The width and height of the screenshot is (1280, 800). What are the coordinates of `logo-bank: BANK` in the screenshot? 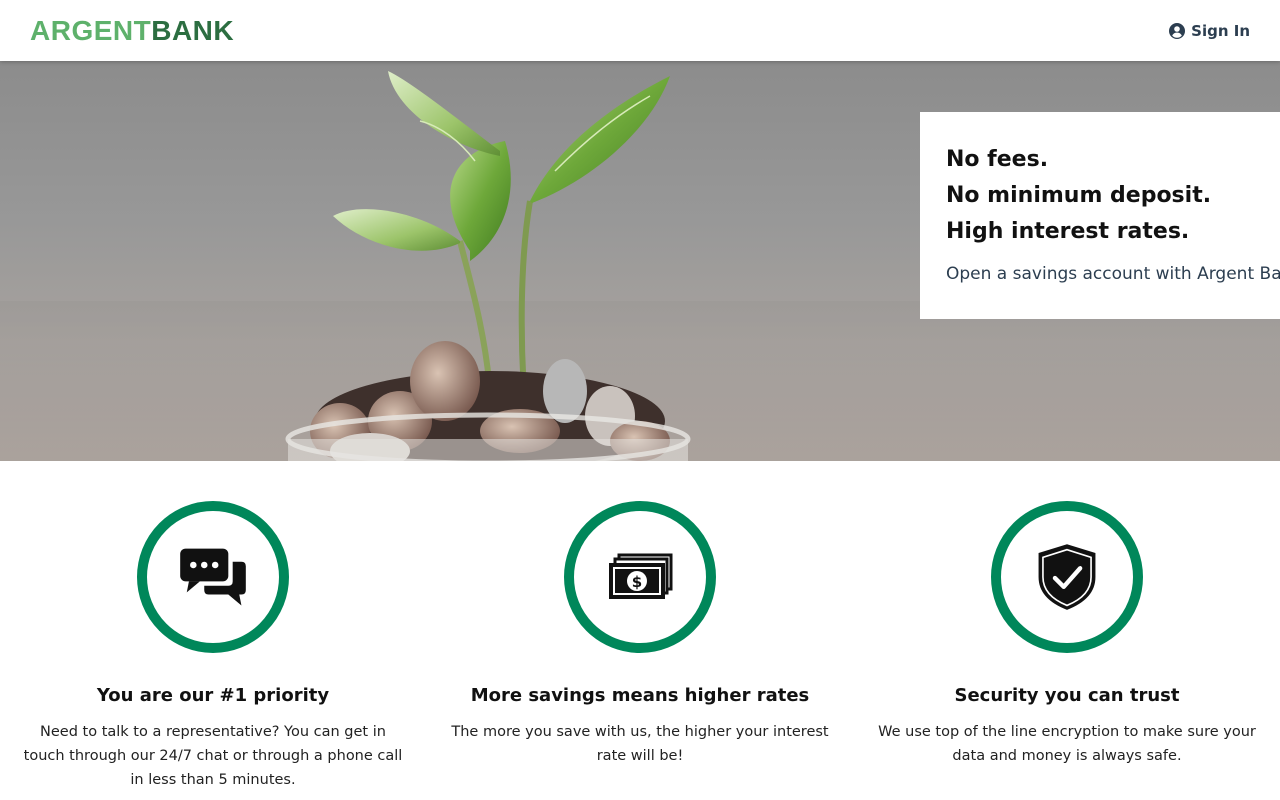 It's located at (193, 30).